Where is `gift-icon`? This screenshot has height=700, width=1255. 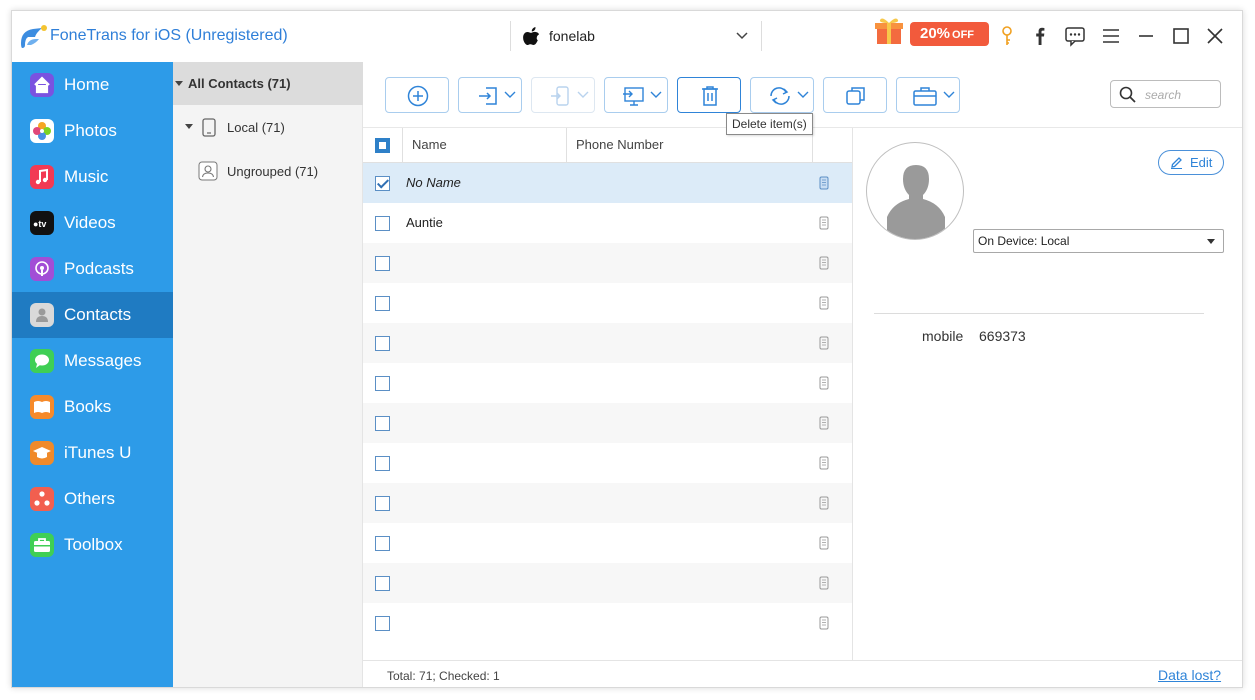 gift-icon is located at coordinates (889, 30).